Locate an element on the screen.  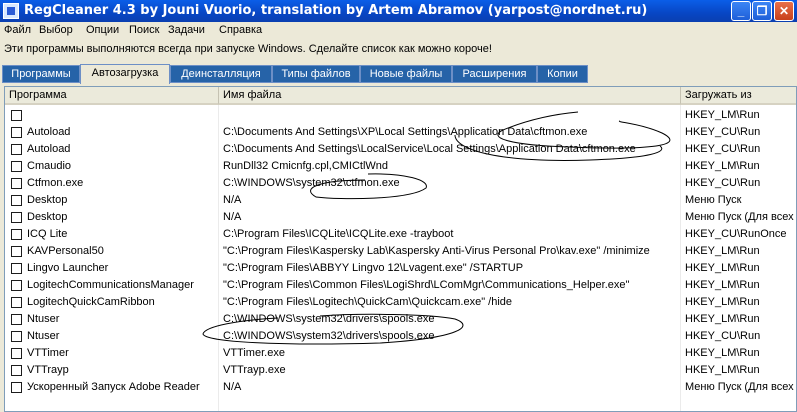
table-row: Desktop N/A Меню Пуск (Для всех is located at coordinates (400, 217).